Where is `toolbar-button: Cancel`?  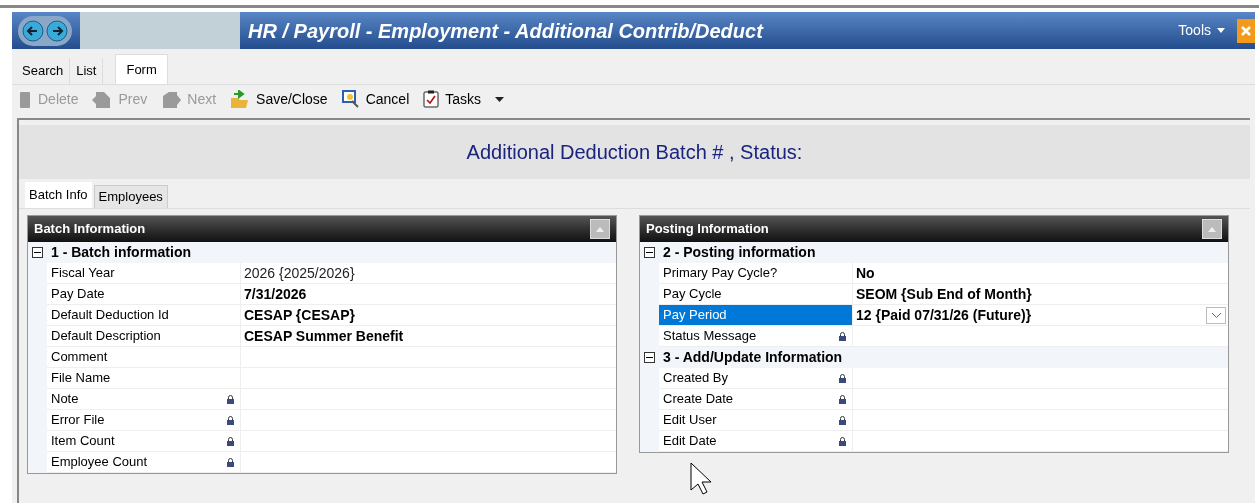 toolbar-button: Cancel is located at coordinates (375, 99).